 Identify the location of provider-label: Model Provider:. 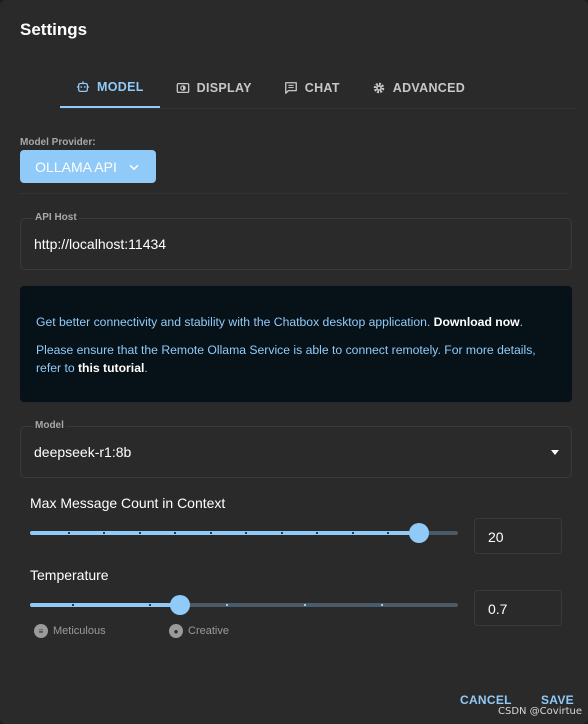
(58, 142).